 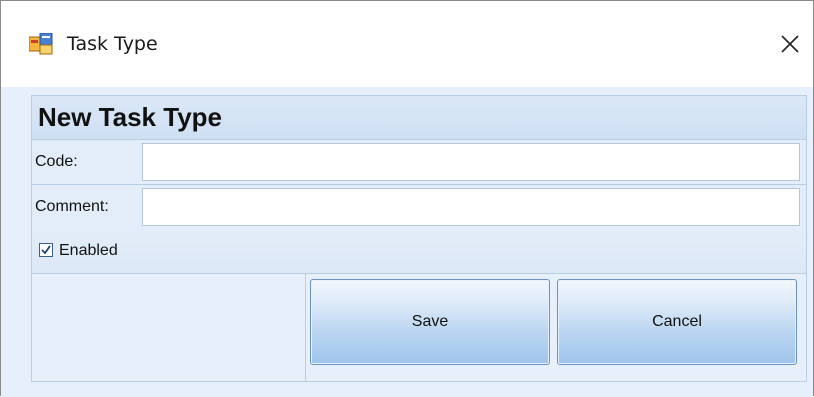 I want to click on close-icon, so click(x=790, y=44).